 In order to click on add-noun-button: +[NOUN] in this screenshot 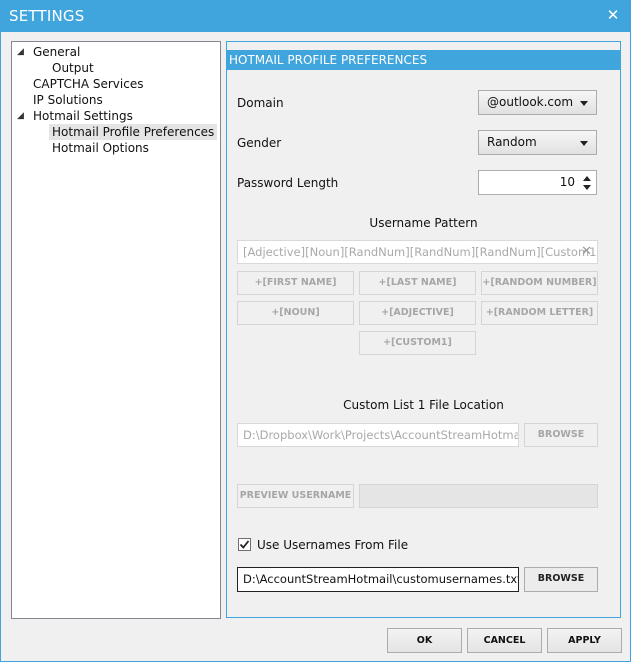, I will do `click(295, 313)`.